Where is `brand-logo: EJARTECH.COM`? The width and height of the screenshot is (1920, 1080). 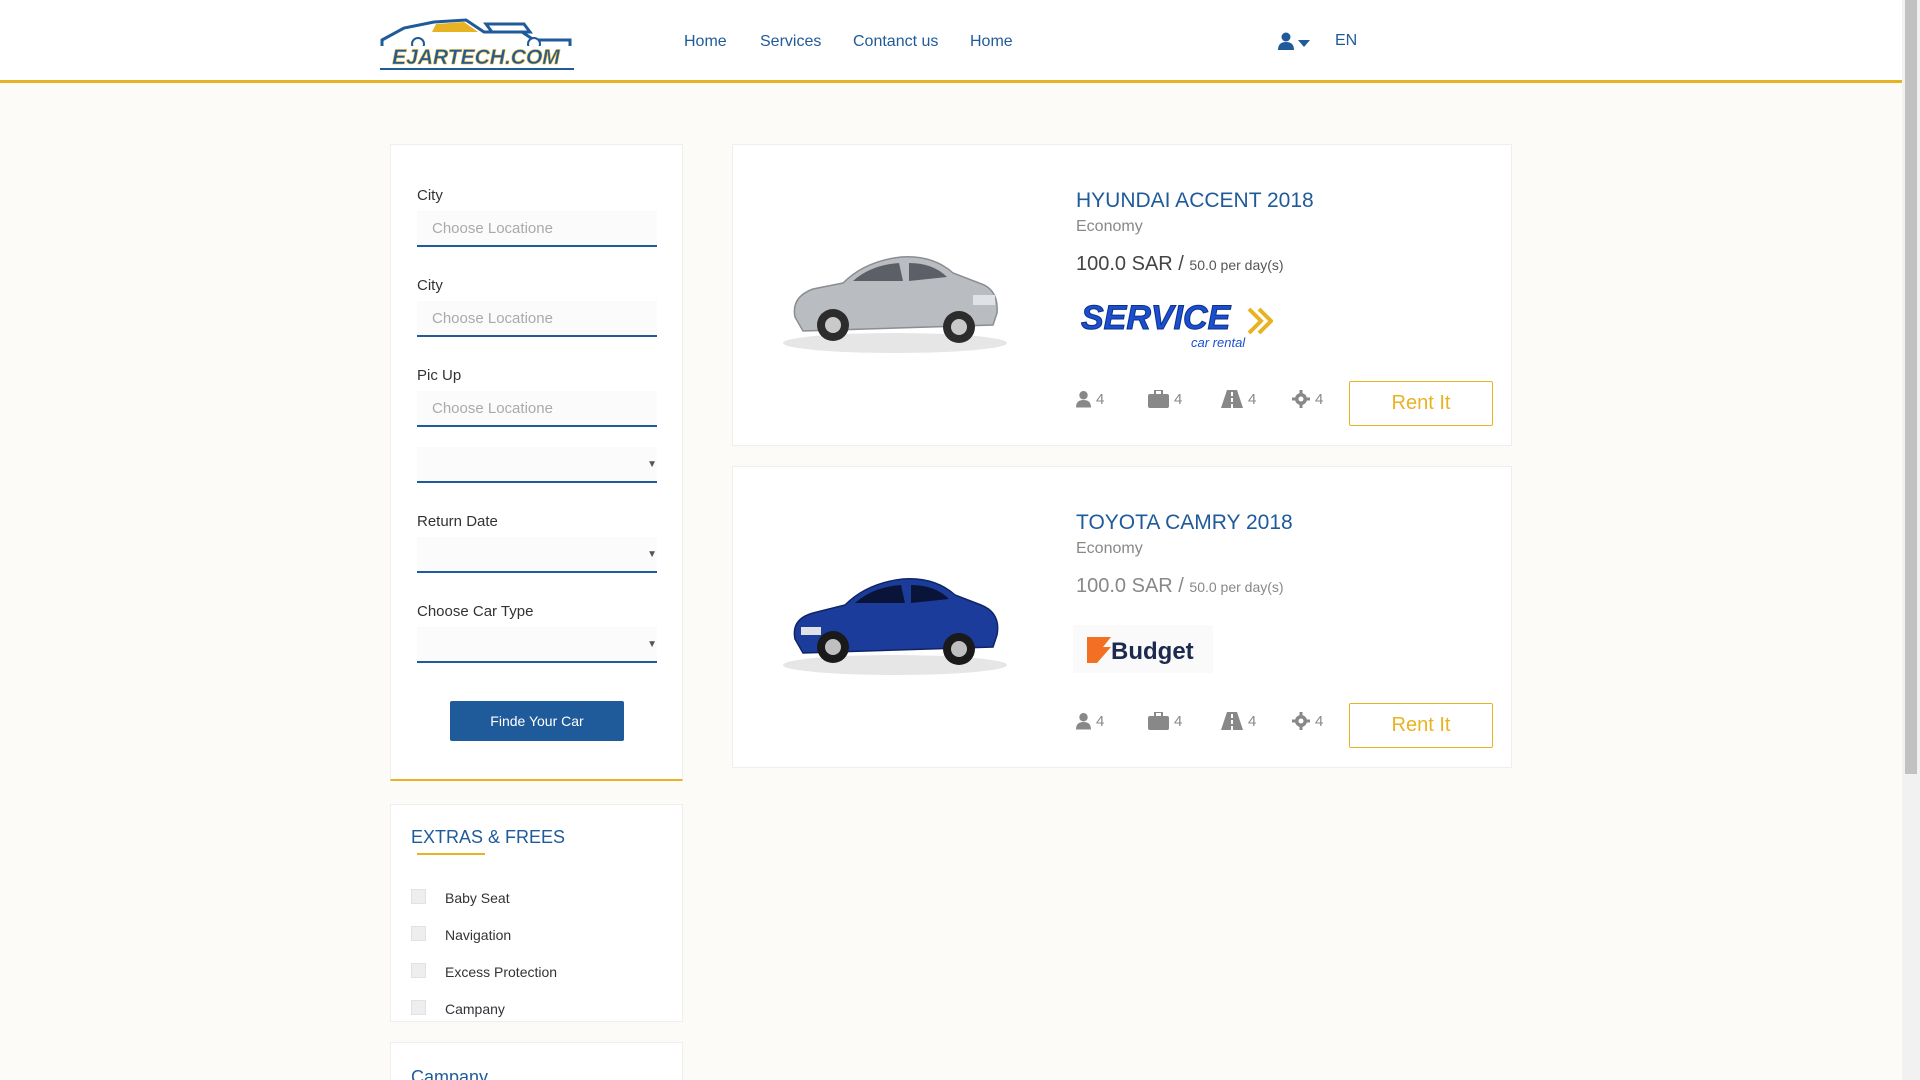 brand-logo: EJARTECH.COM is located at coordinates (476, 41).